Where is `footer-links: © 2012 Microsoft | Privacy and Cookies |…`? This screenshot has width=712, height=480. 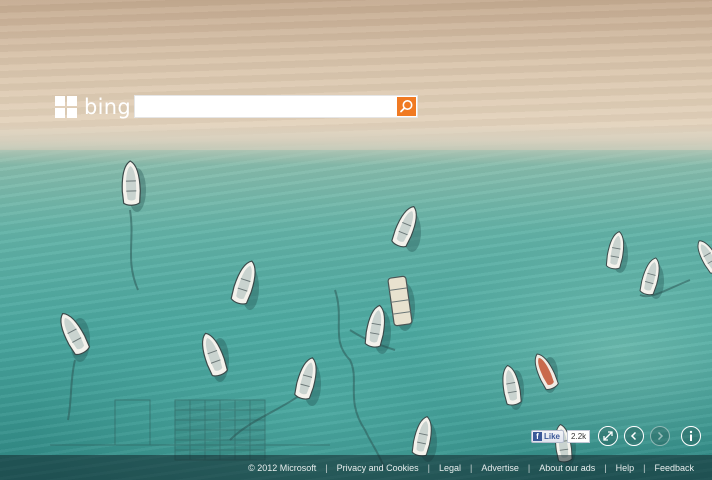 footer-links: © 2012 Microsoft | Privacy and Cookies |… is located at coordinates (471, 467).